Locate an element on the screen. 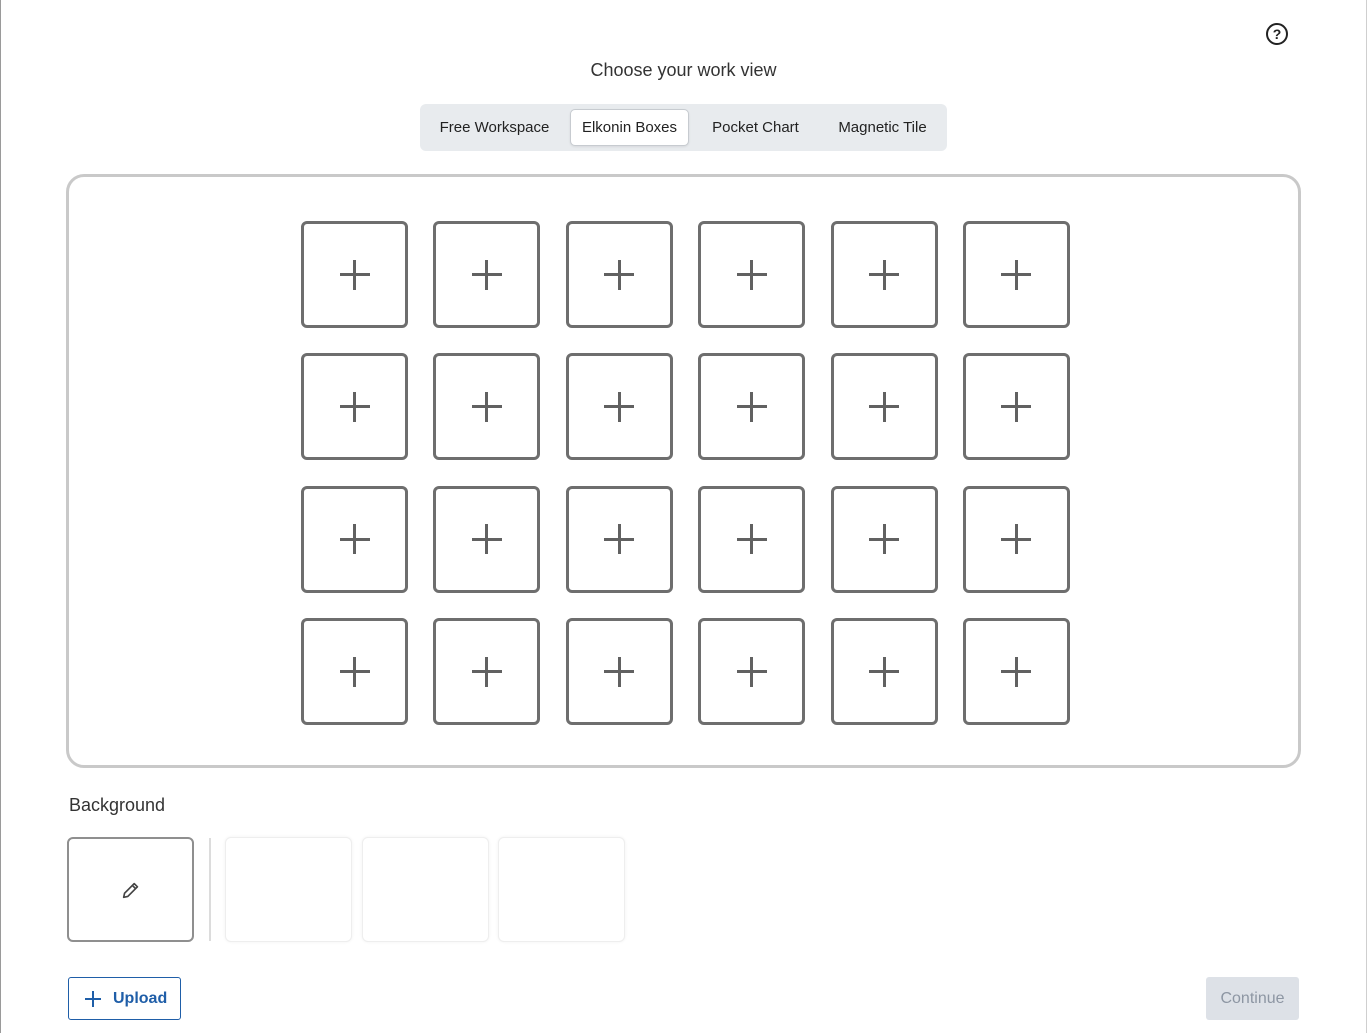 This screenshot has height=1033, width=1367. window-left-edge is located at coordinates (0, 516).